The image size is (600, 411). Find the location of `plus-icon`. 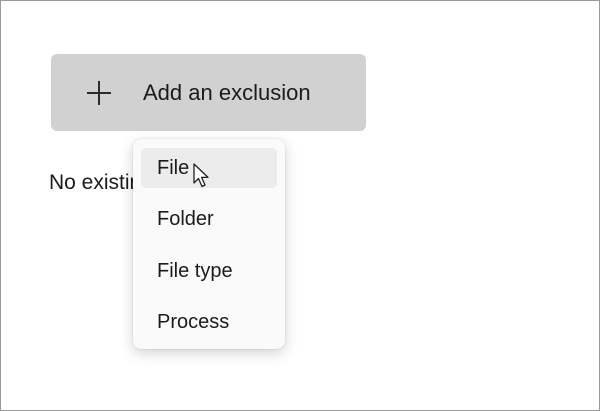

plus-icon is located at coordinates (99, 93).